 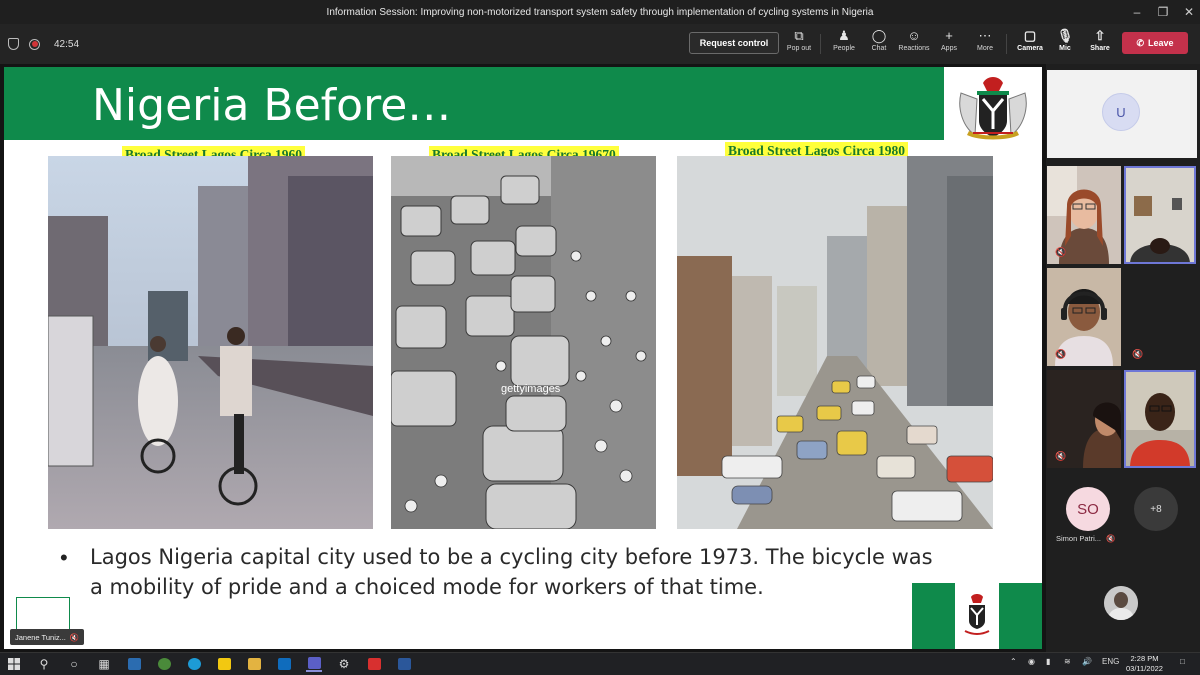 What do you see at coordinates (1187, 12) in the screenshot?
I see `close-icon: ✕` at bounding box center [1187, 12].